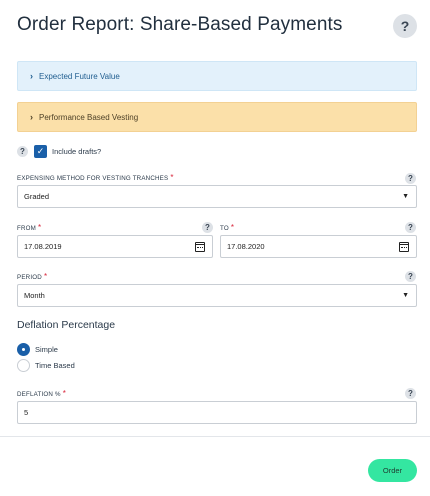 The height and width of the screenshot is (496, 430). Describe the element at coordinates (217, 412) in the screenshot. I see `deflation-pct-input: 5` at that location.